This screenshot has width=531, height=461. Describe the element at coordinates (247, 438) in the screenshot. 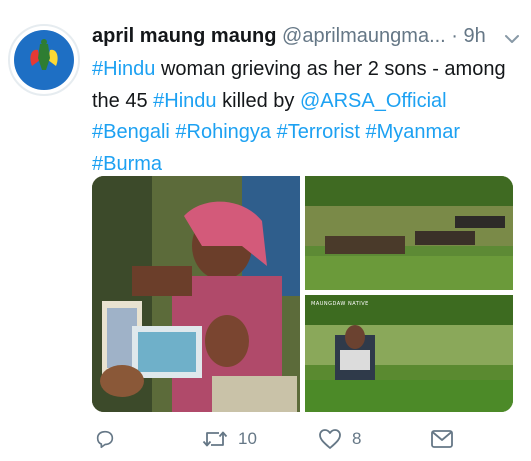

I see `retweet-count: 10` at that location.